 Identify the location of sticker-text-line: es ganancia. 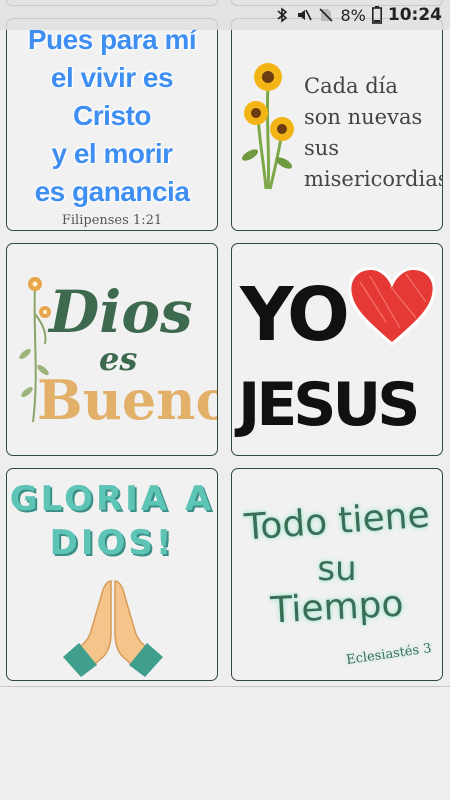
(112, 191).